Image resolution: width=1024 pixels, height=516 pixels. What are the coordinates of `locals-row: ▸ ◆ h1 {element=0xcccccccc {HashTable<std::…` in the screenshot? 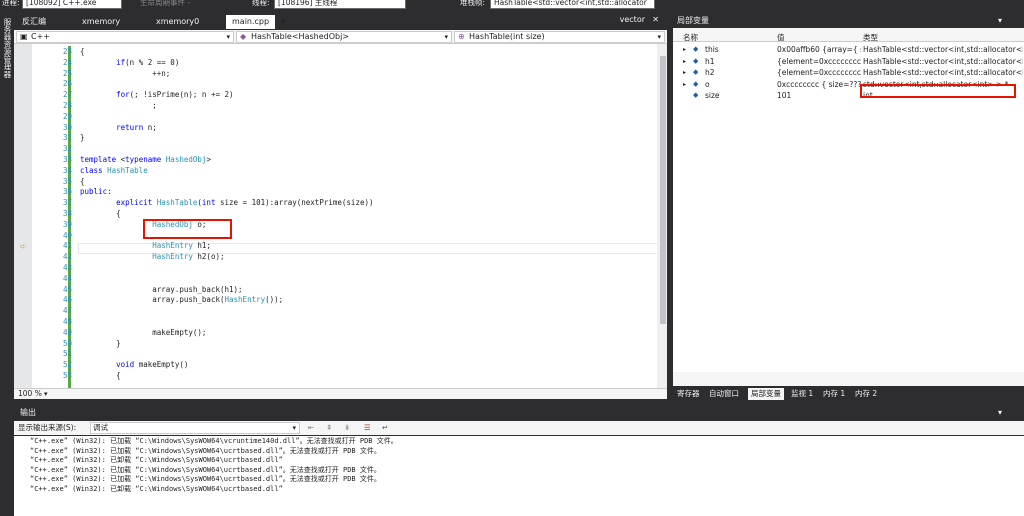 It's located at (848, 62).